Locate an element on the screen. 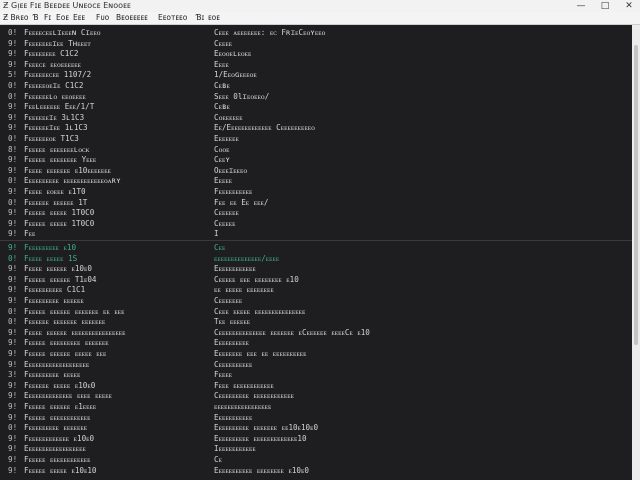 The image size is (640, 480). row-value: Cᴇᴇᴇᴇᴇᴇ is located at coordinates (226, 213).